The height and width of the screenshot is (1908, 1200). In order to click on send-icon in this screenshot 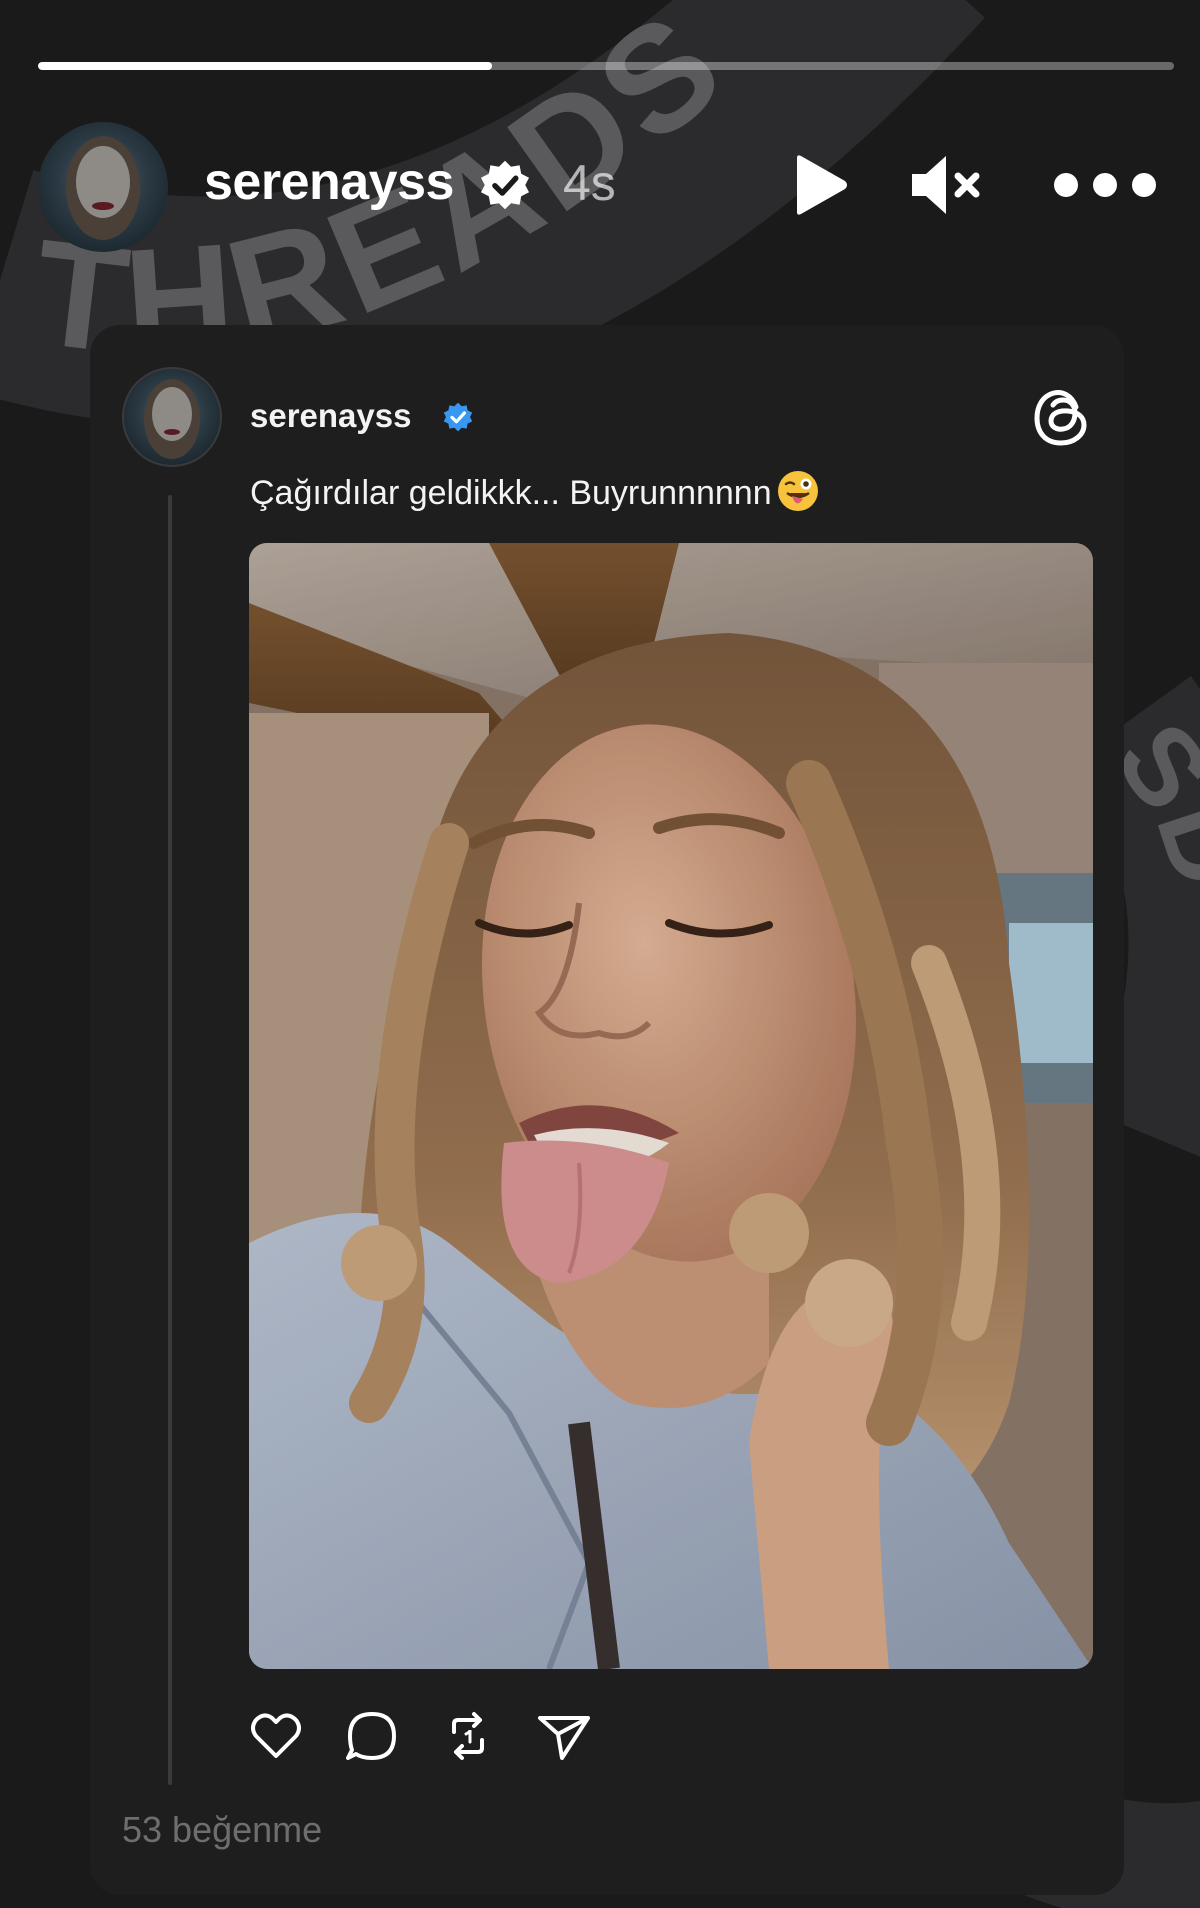, I will do `click(564, 1736)`.